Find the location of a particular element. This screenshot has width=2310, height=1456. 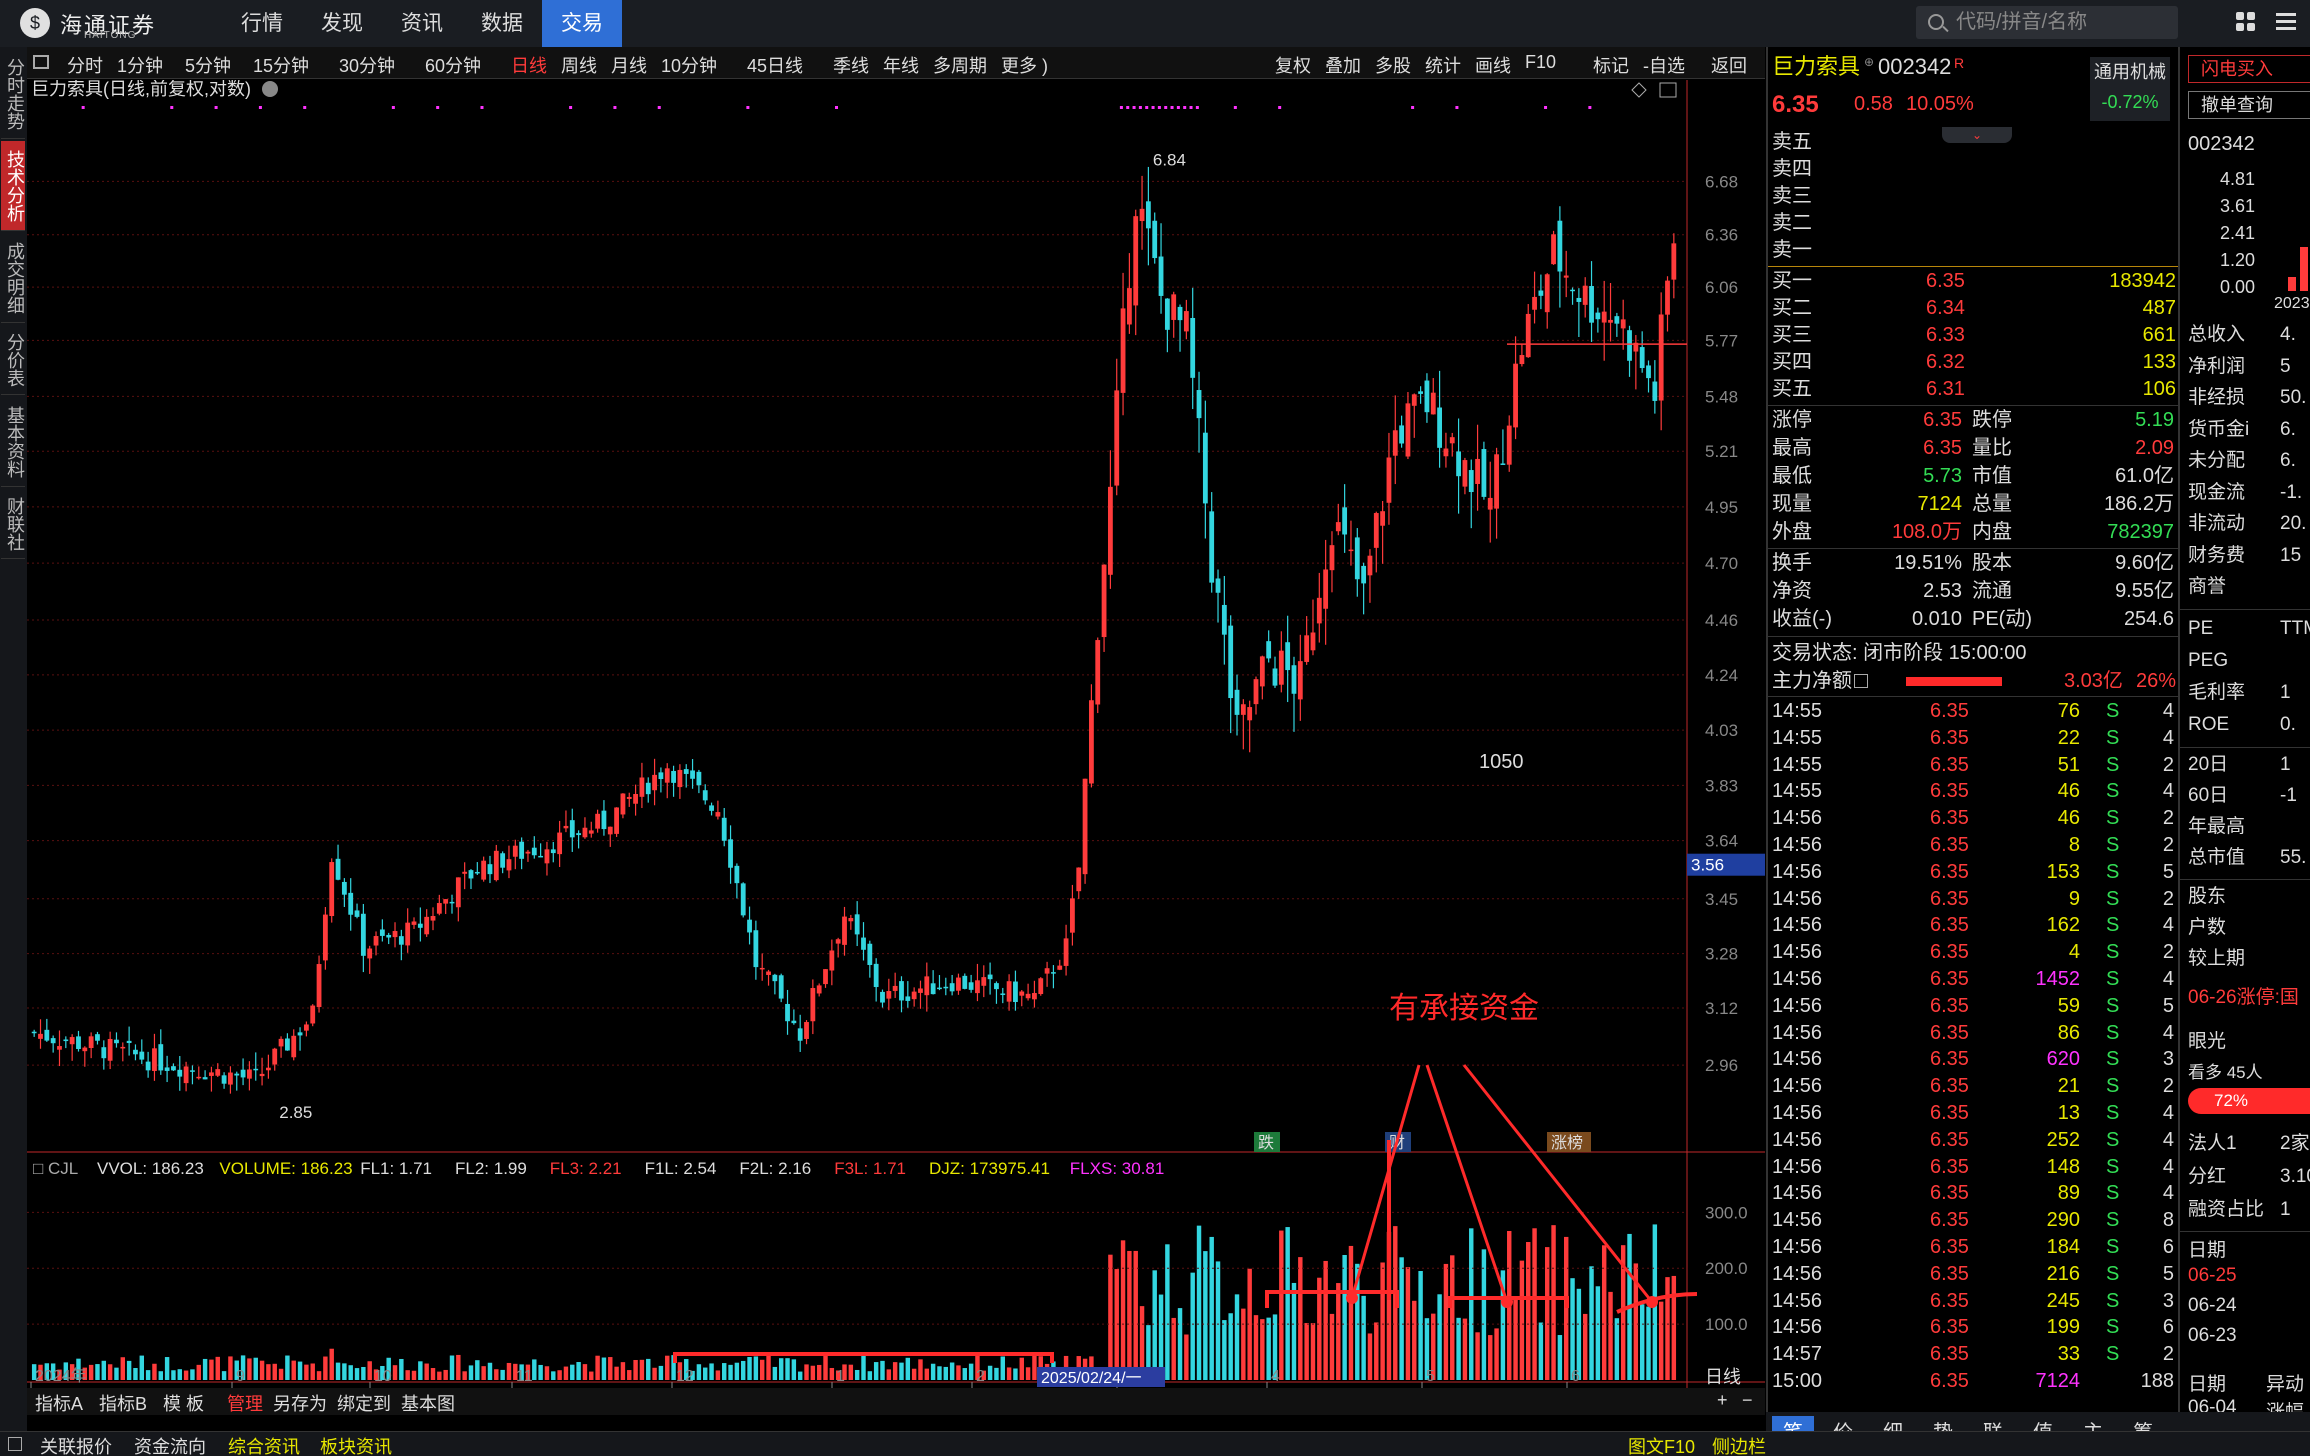

layout-toggle-icon is located at coordinates (41, 62).